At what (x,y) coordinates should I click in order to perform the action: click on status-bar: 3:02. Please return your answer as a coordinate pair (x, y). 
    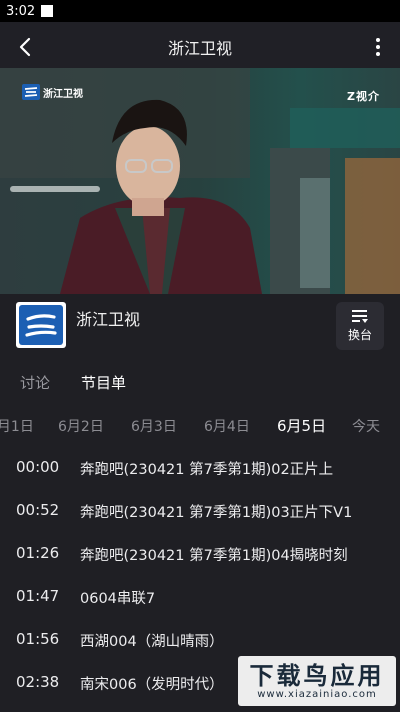
    Looking at the image, I should click on (200, 11).